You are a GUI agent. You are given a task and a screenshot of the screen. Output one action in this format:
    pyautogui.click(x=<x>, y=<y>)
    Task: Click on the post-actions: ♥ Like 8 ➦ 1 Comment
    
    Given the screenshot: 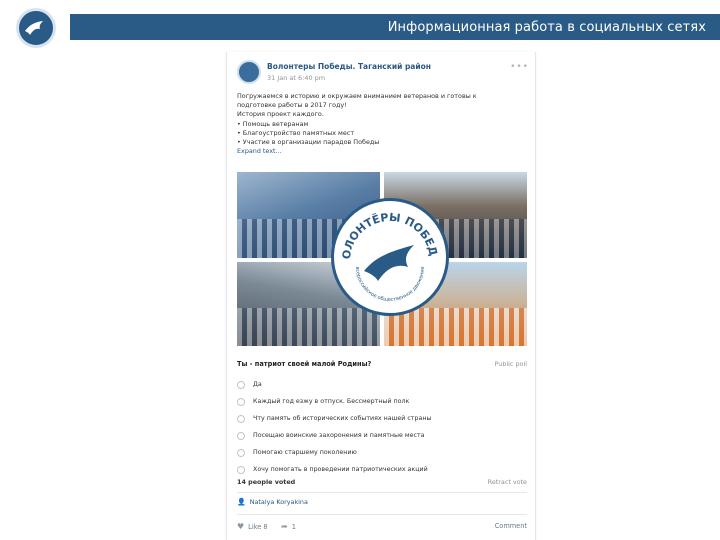 What is the action you would take?
    pyautogui.click(x=382, y=528)
    